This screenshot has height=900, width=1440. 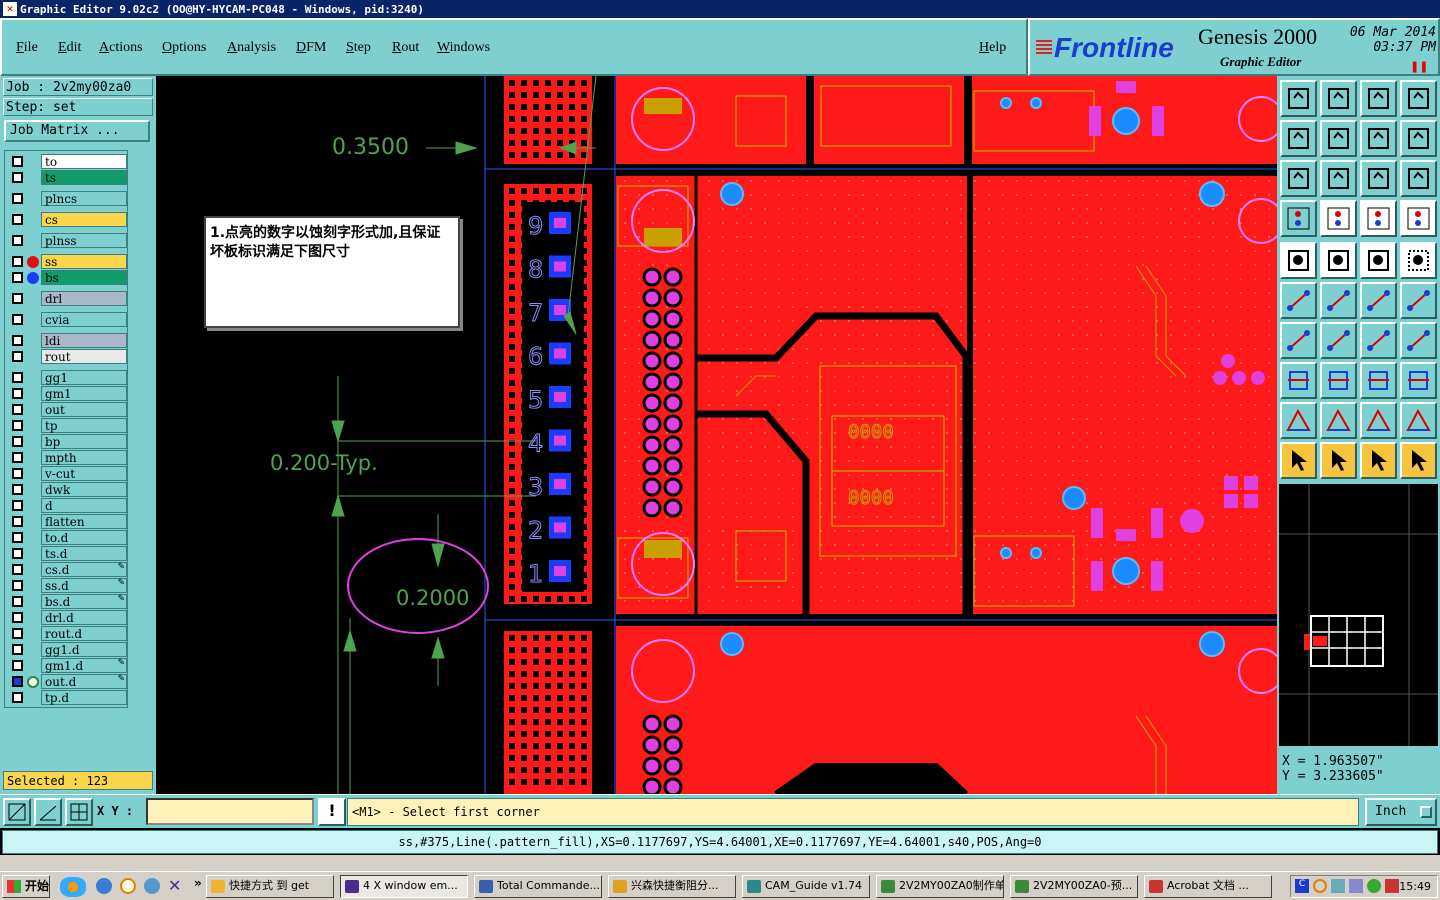 I want to click on menu-rout: Rout, so click(x=405, y=48).